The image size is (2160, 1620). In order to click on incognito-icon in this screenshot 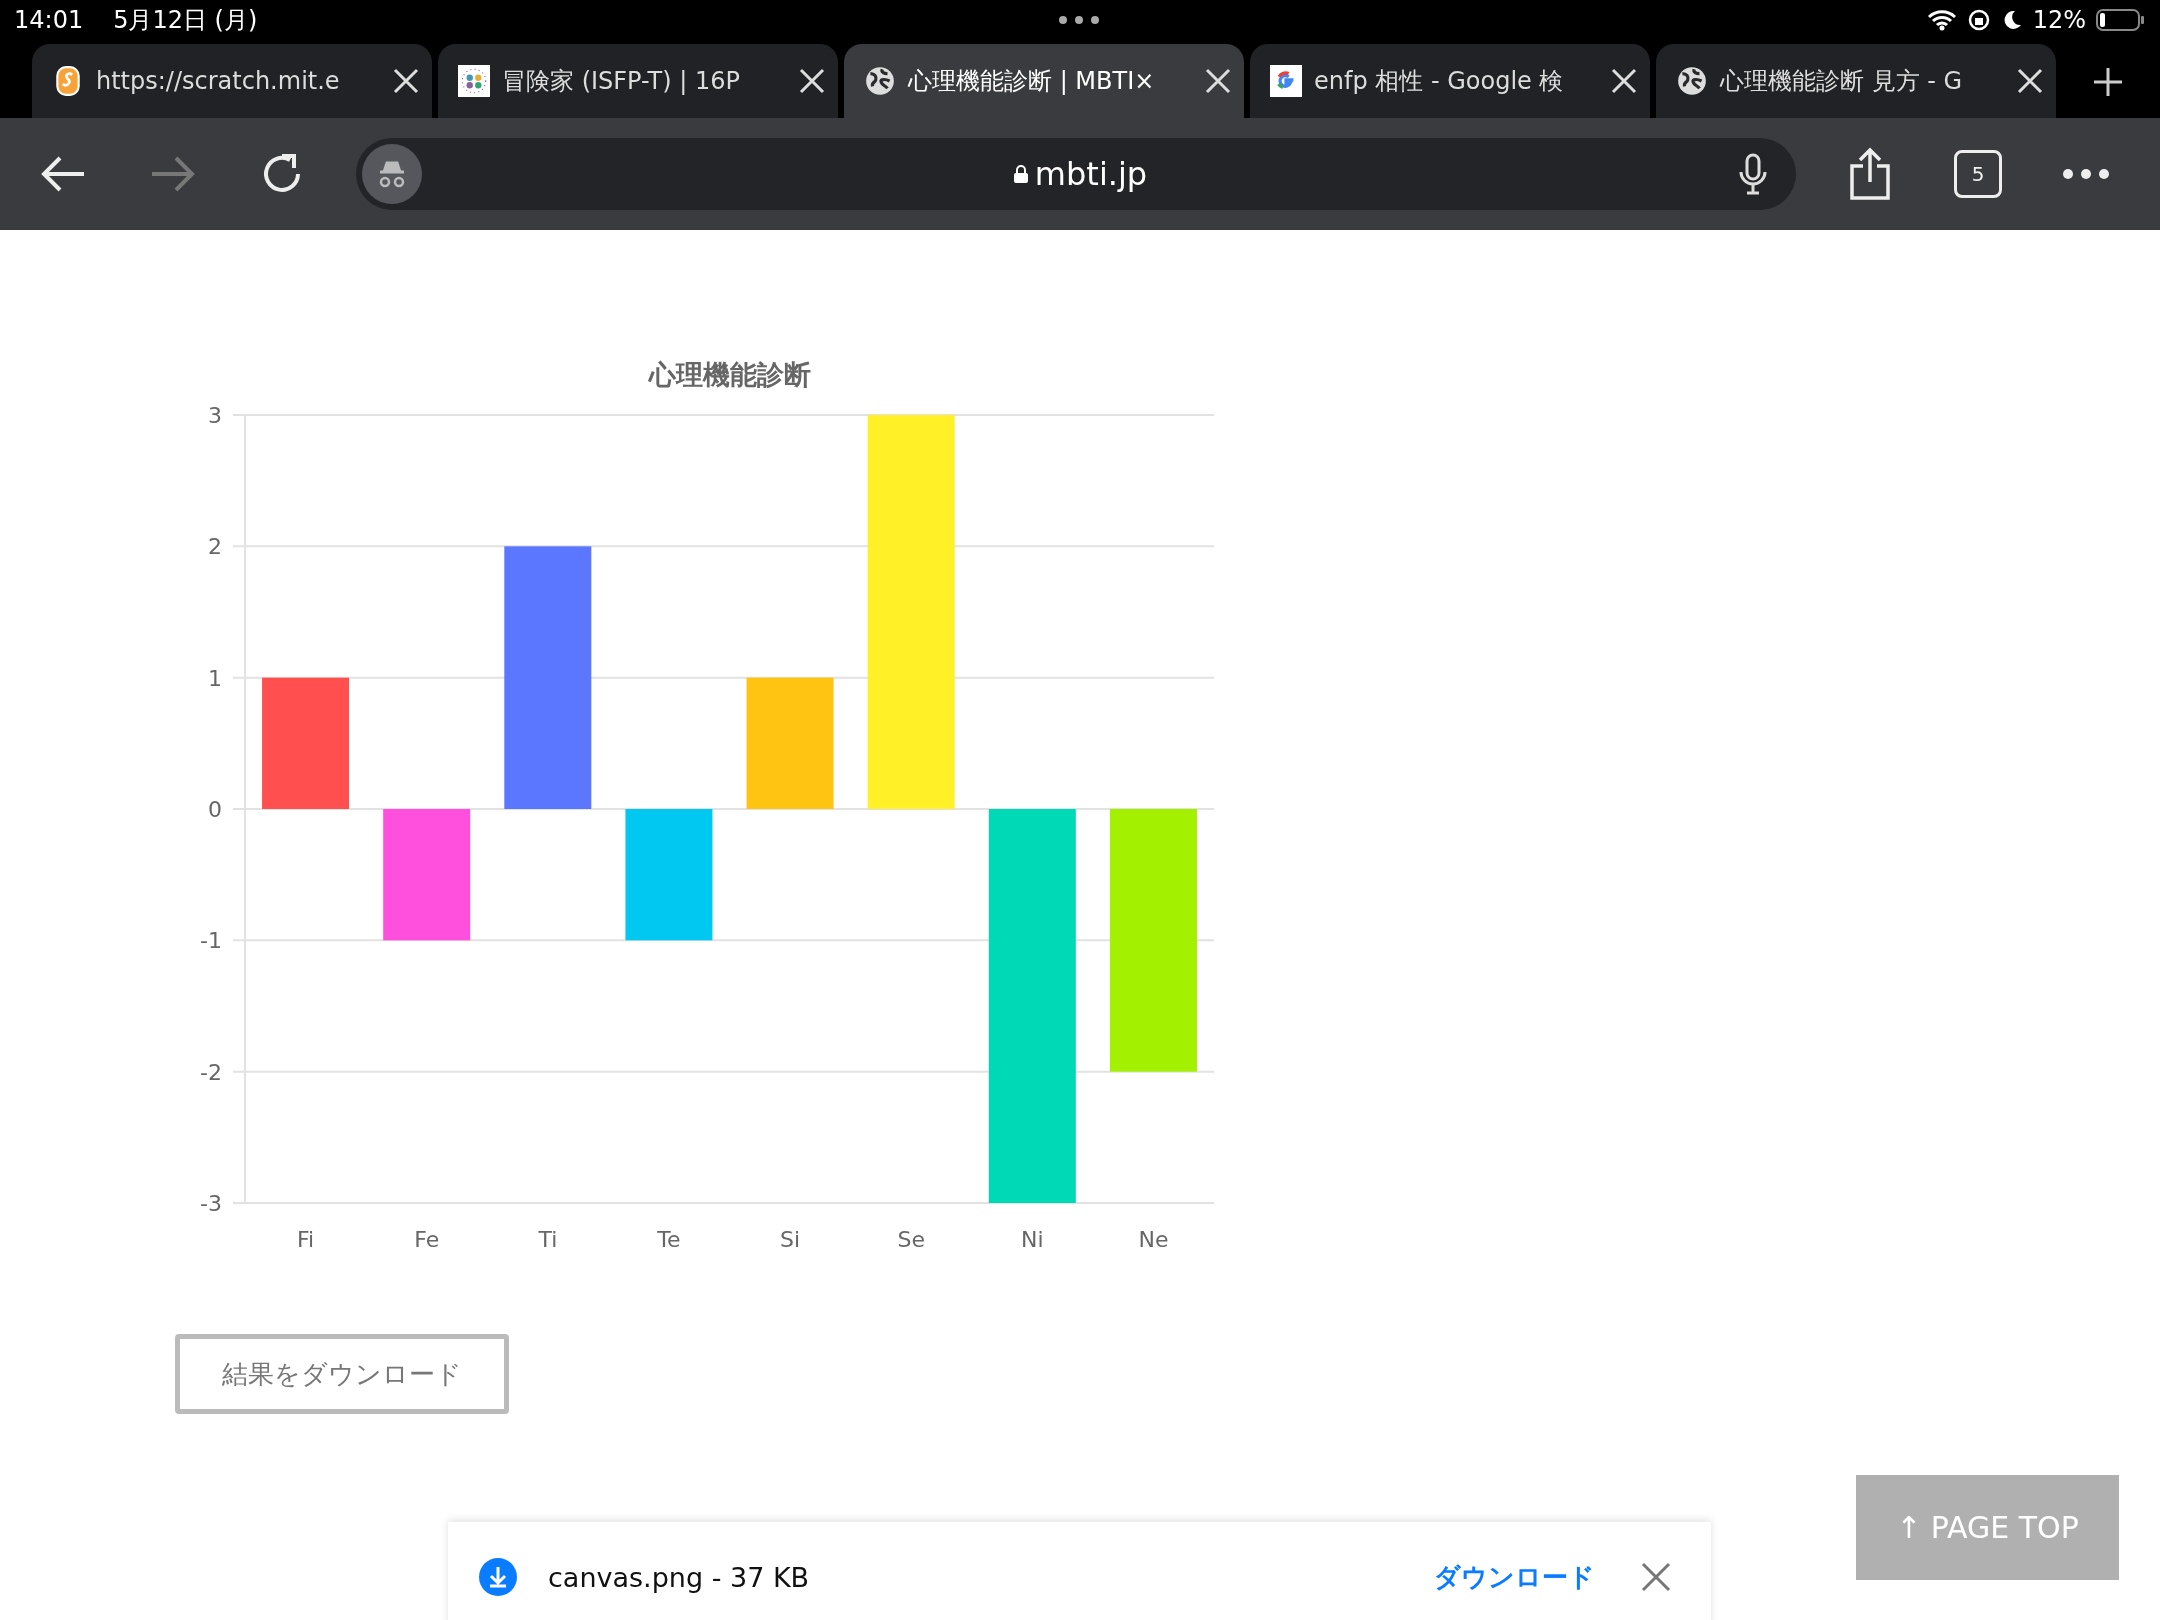, I will do `click(392, 174)`.